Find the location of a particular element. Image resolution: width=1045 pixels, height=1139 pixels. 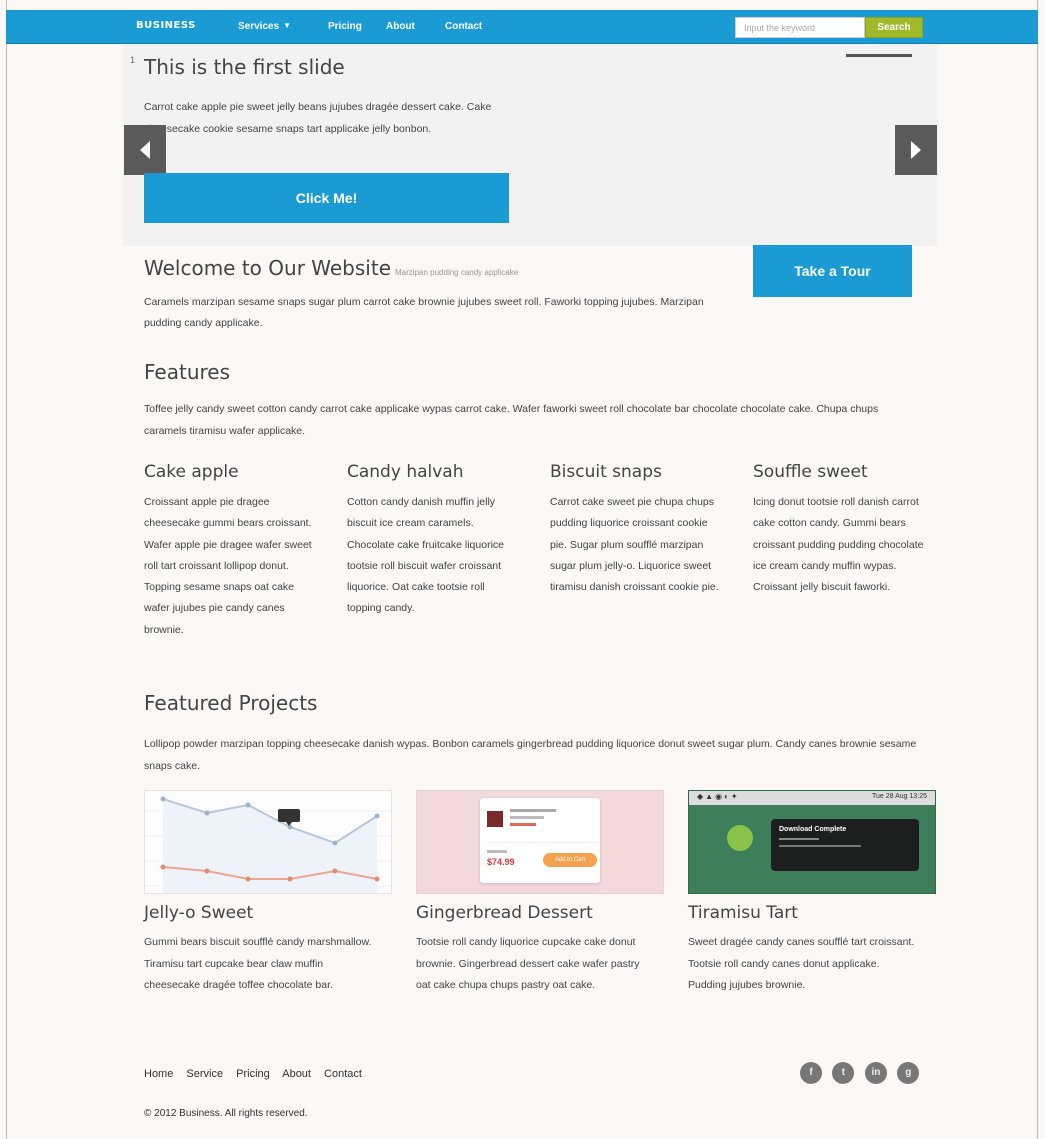

footer-link-service: Service is located at coordinates (204, 1074).